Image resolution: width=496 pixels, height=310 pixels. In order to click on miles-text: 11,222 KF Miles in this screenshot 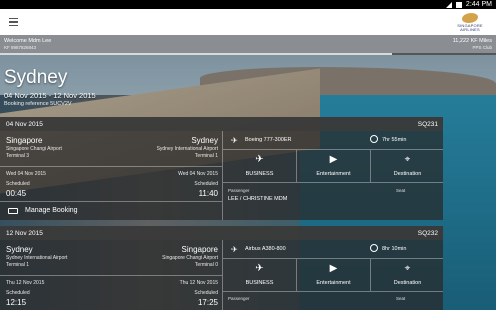, I will do `click(472, 41)`.